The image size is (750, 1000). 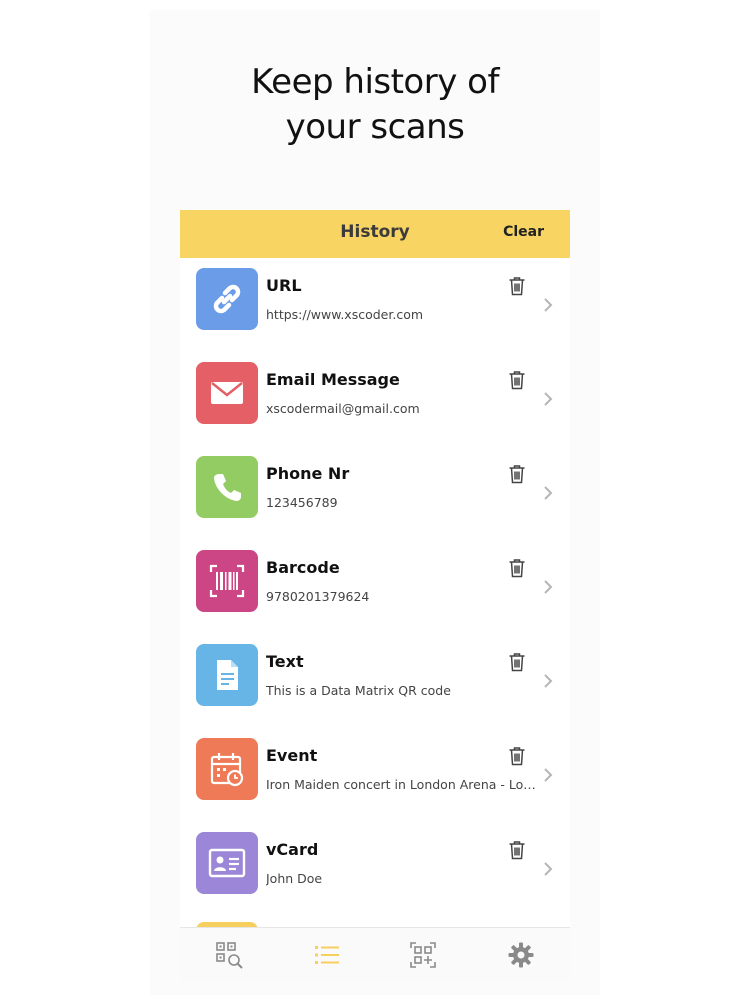 I want to click on phone-tile, so click(x=227, y=487).